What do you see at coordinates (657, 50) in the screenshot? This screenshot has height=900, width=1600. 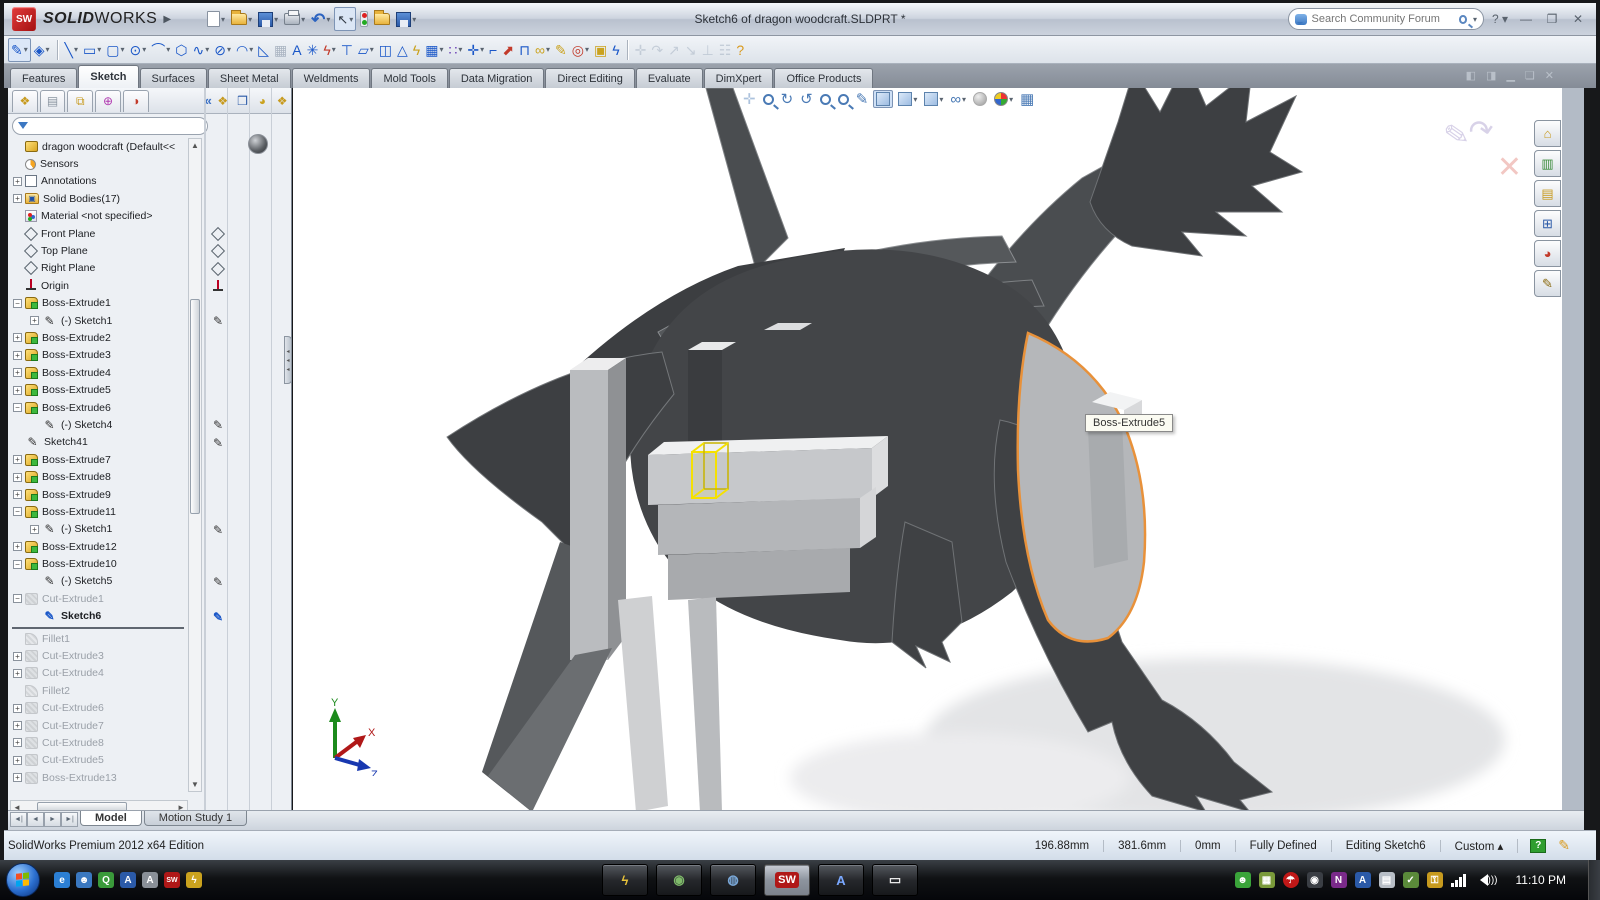 I see `snap-arc-icon: ↷` at bounding box center [657, 50].